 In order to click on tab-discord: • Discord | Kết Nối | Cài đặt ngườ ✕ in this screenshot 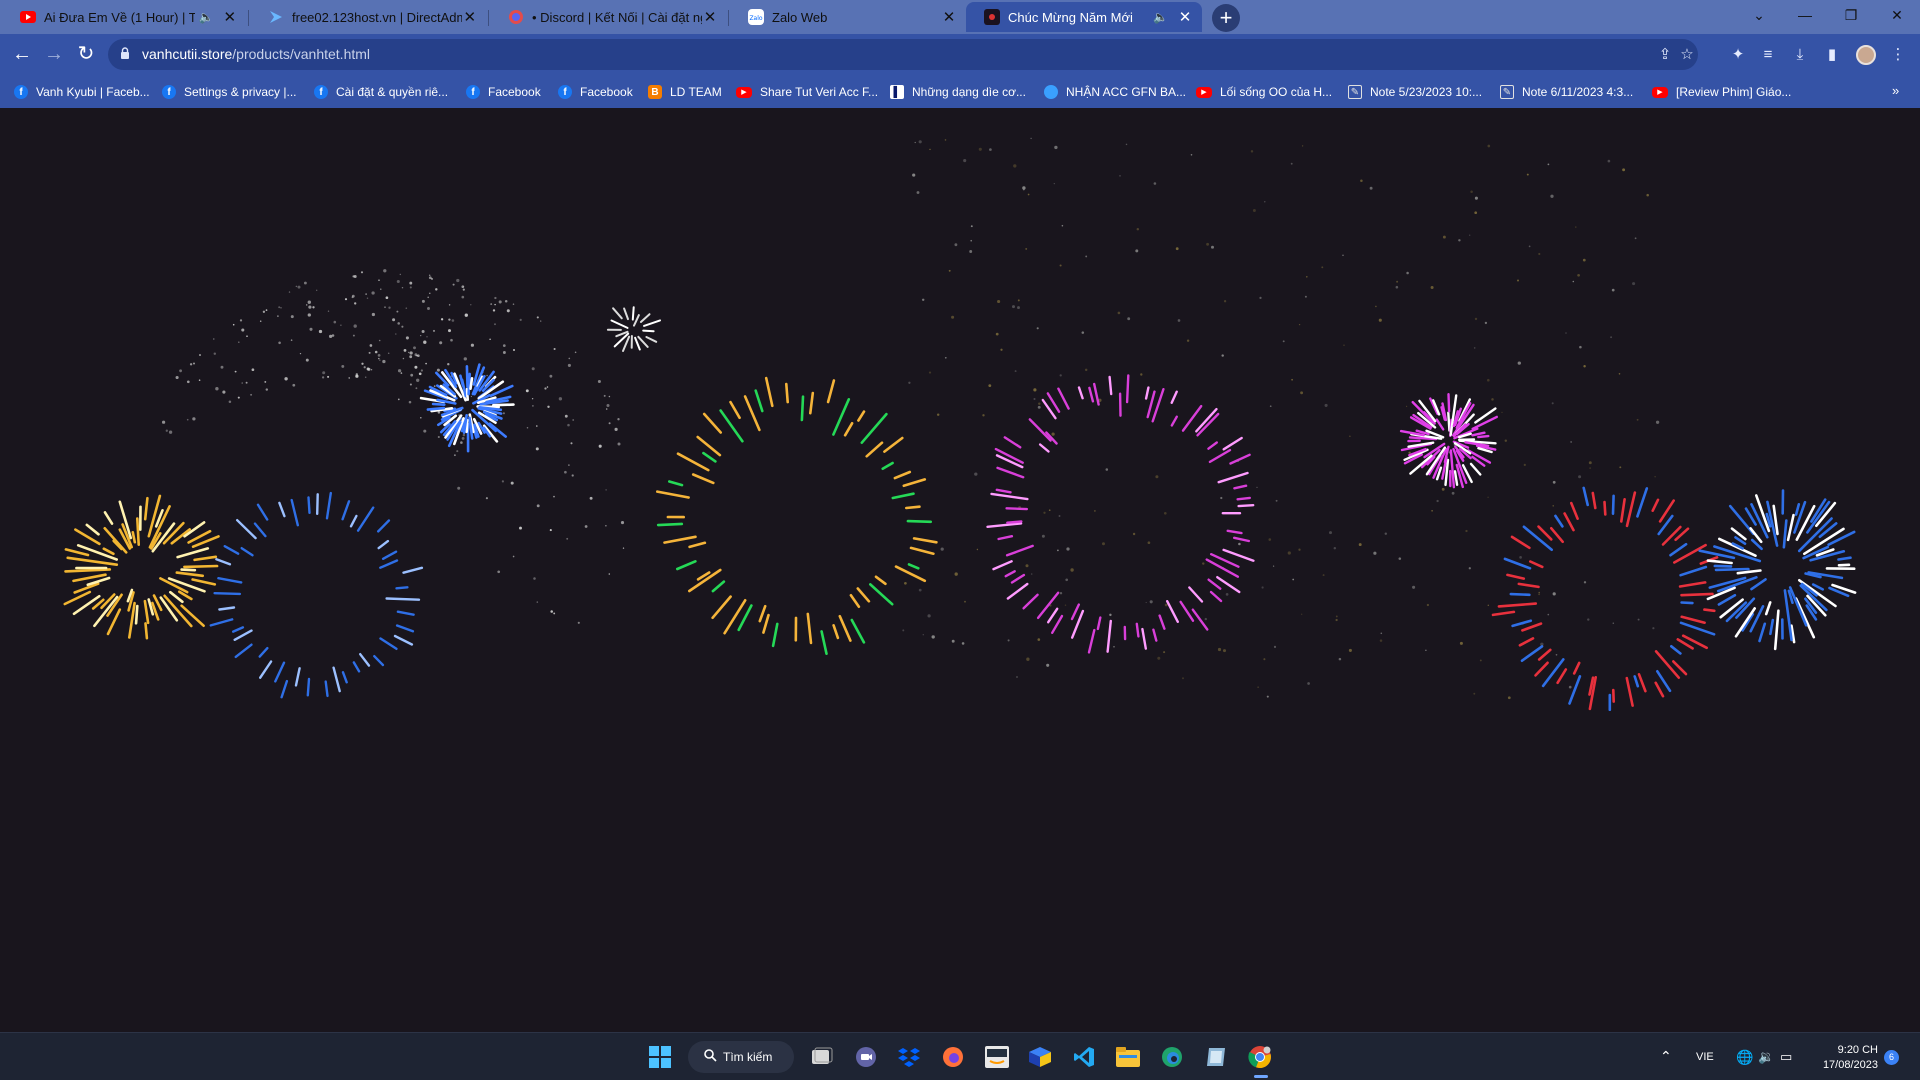, I will do `click(608, 17)`.